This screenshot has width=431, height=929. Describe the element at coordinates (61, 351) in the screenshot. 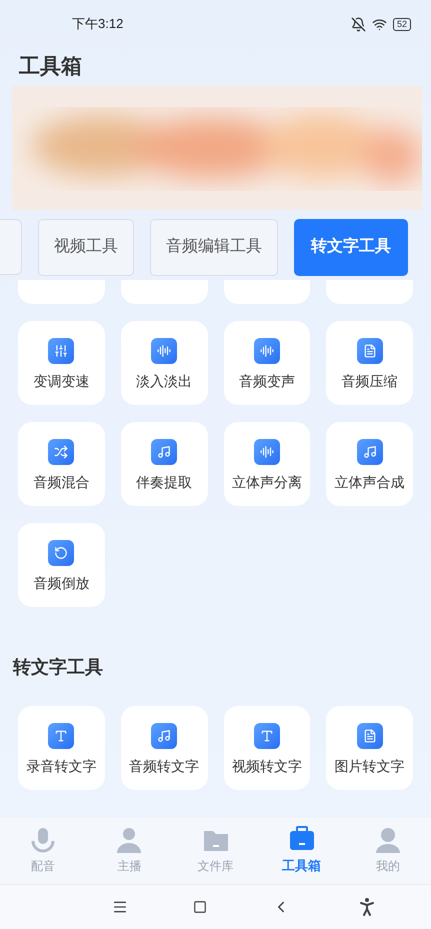

I see `sliders-icon` at that location.